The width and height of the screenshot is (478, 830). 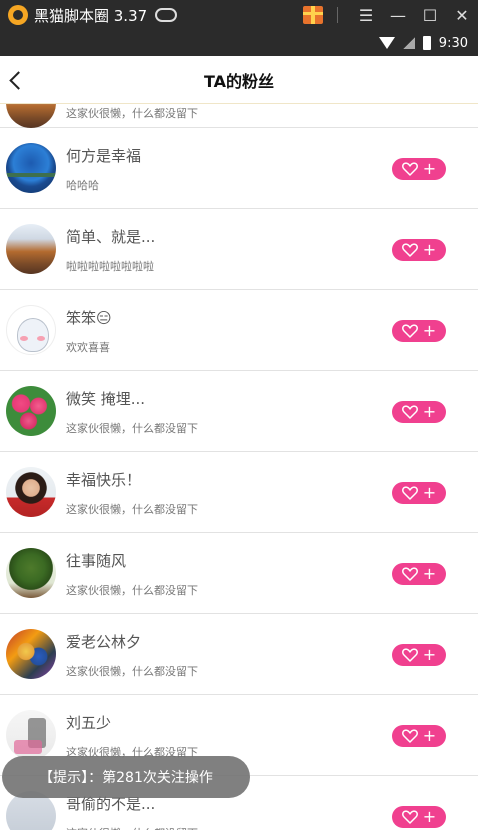 What do you see at coordinates (239, 15) in the screenshot?
I see `emulator-title-bar: 黑猫脚本圈 3.37 ☰ — ☐ ✕` at bounding box center [239, 15].